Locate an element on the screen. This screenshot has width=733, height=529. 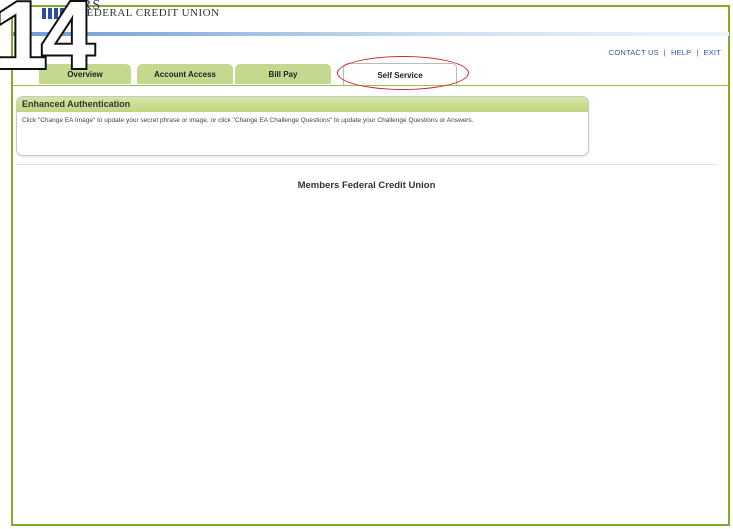
panel-title: Enhanced Authentication is located at coordinates (302, 104).